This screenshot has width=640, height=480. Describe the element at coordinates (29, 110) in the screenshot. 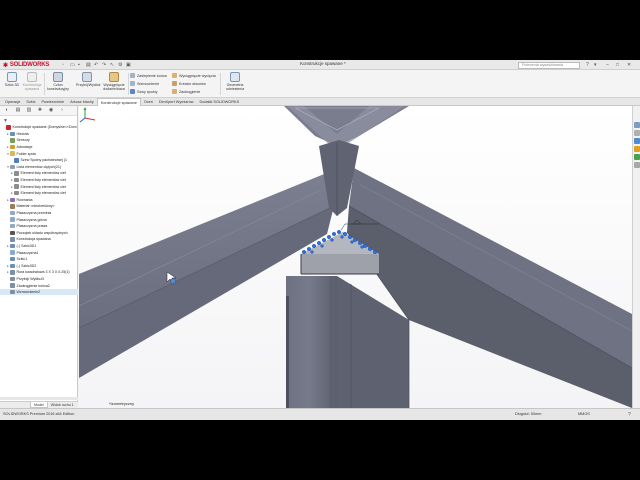

I see `configuration-manager-tab-icon: ▥` at that location.